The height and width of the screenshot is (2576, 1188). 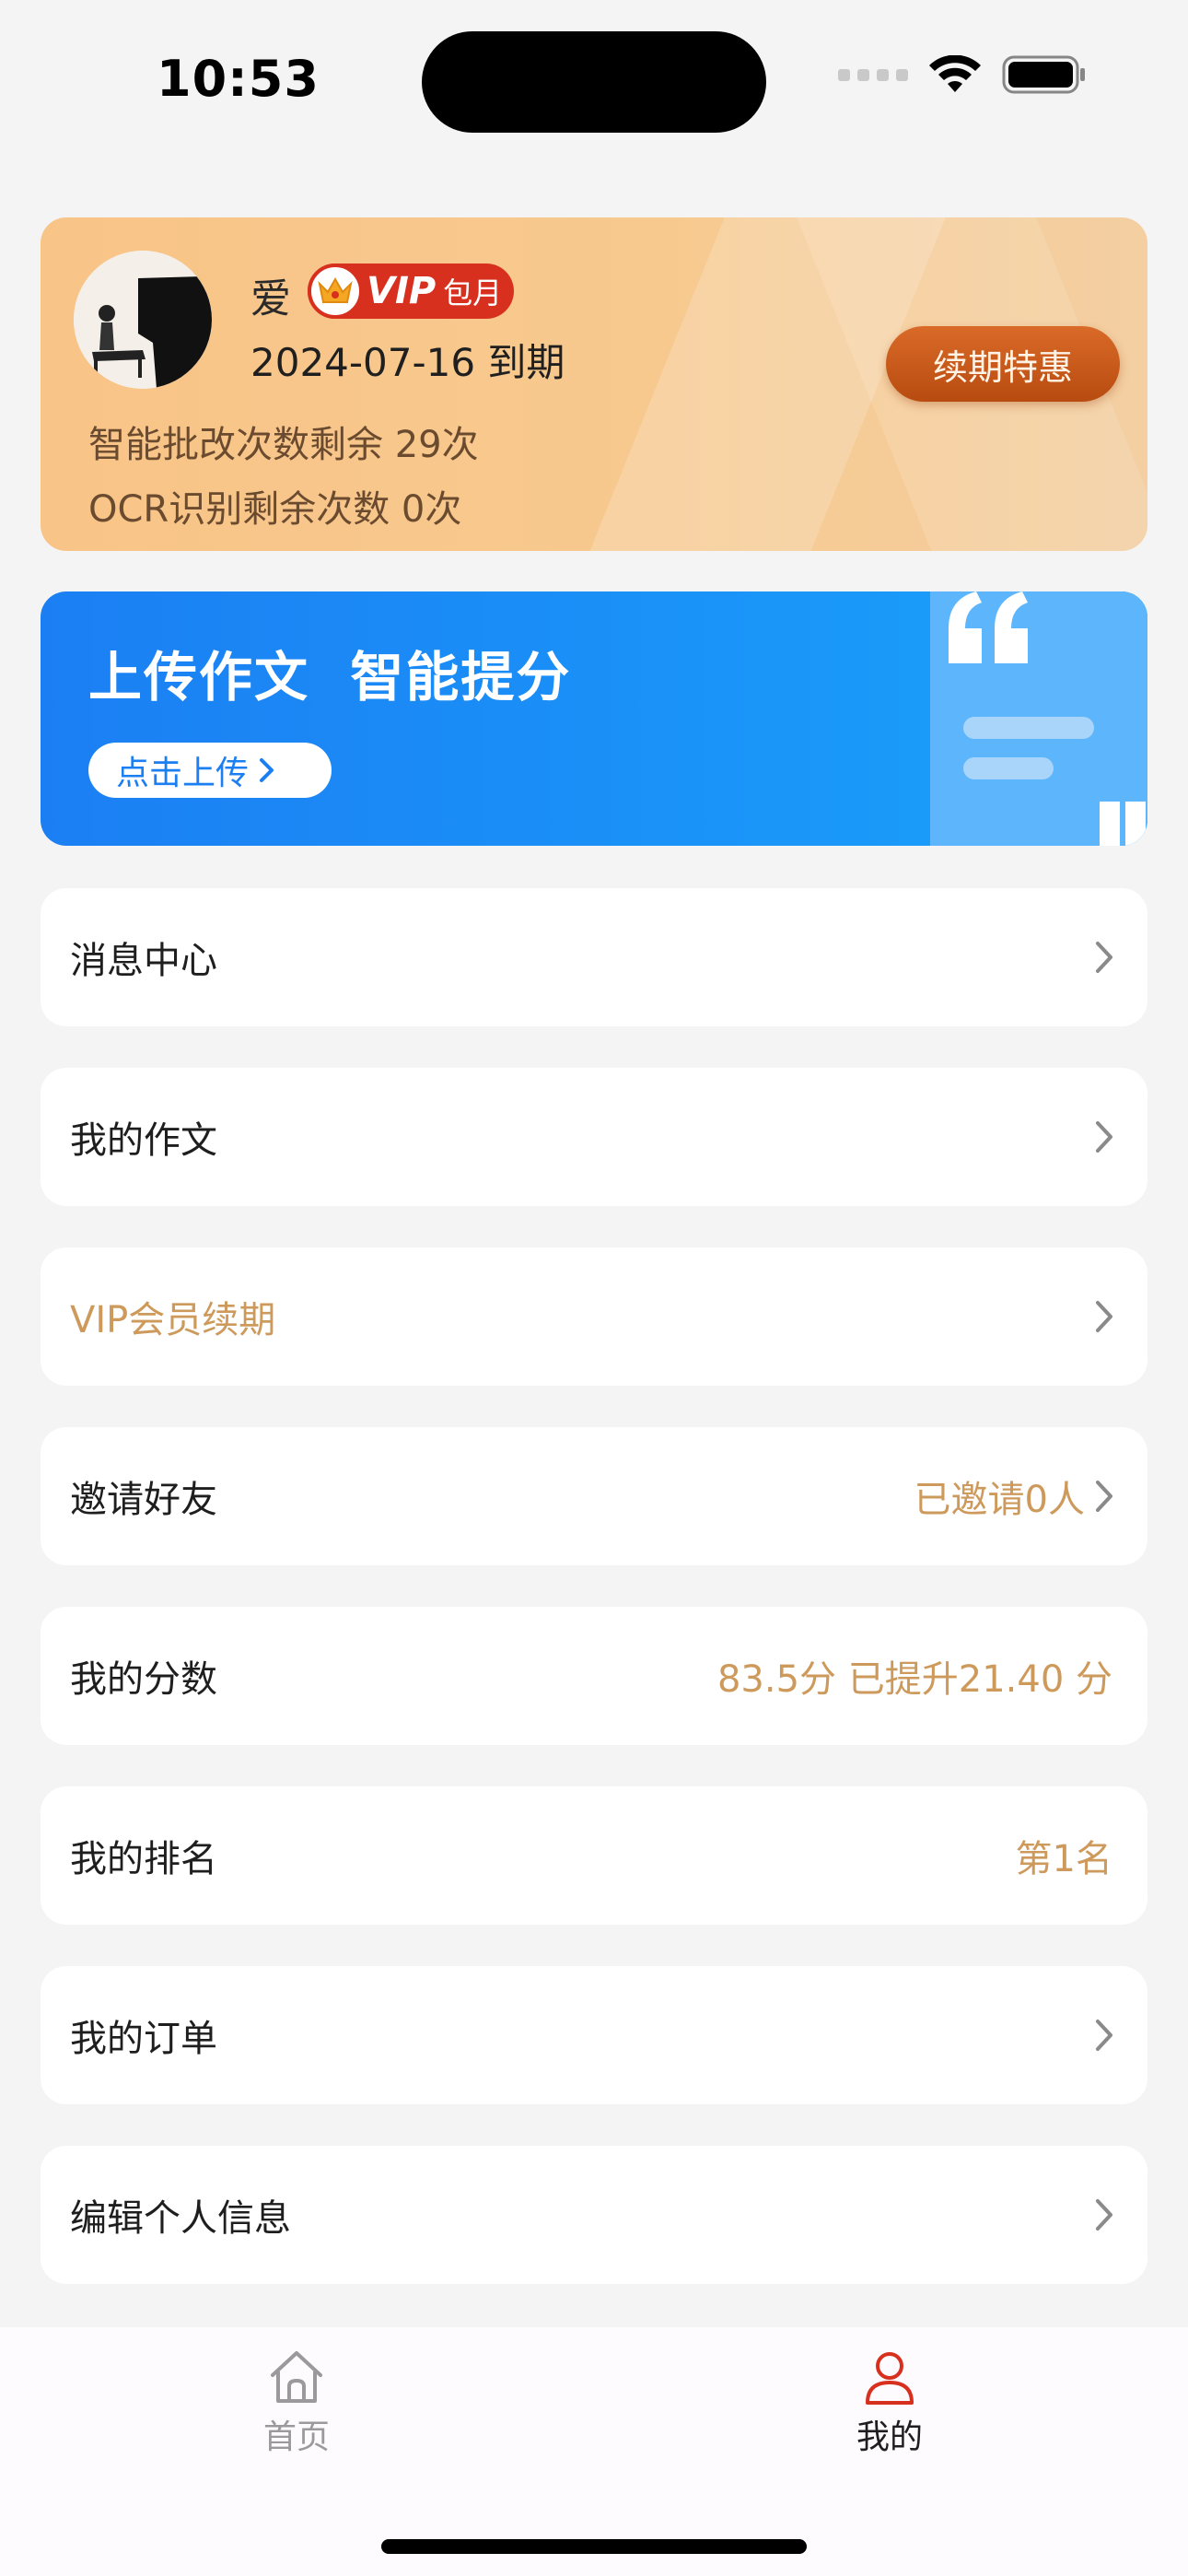 What do you see at coordinates (335, 291) in the screenshot?
I see `crown-icon` at bounding box center [335, 291].